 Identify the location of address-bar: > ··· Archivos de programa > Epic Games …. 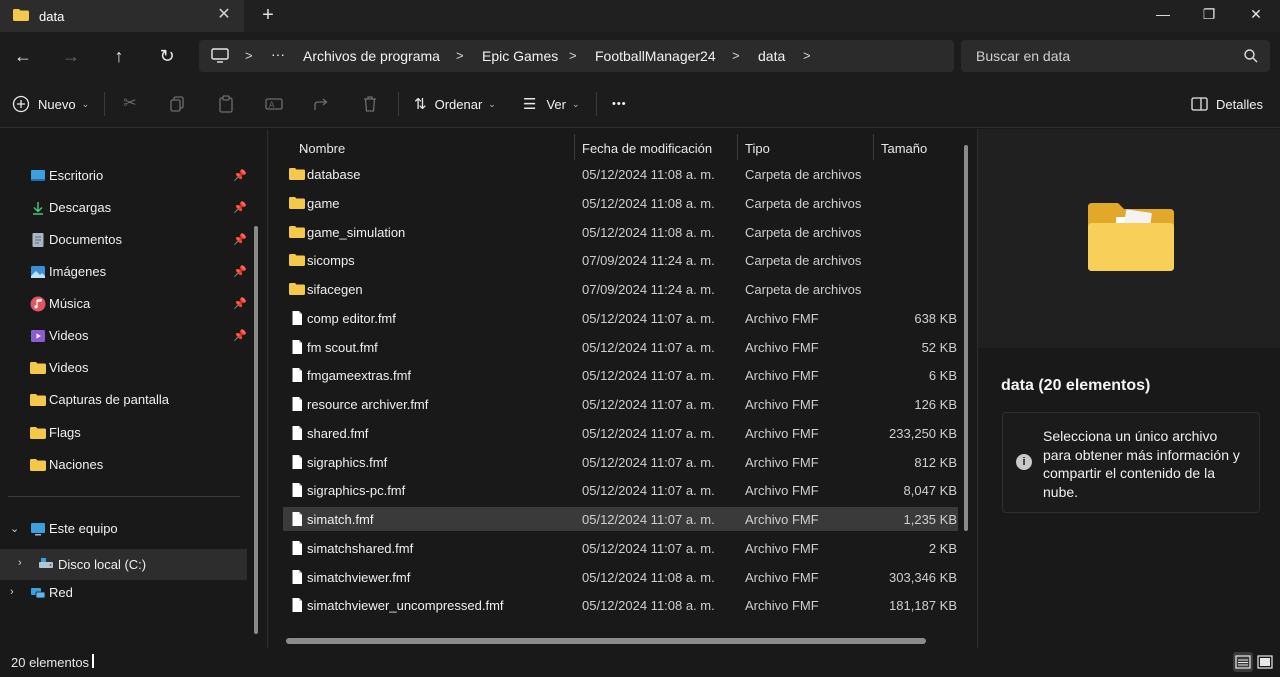
(576, 56).